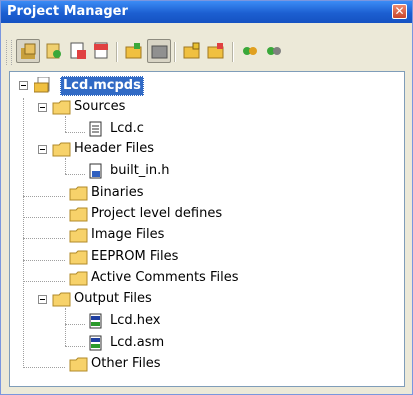  What do you see at coordinates (188, 343) in the screenshot?
I see `file-lcd-asm: Lcd.asm` at bounding box center [188, 343].